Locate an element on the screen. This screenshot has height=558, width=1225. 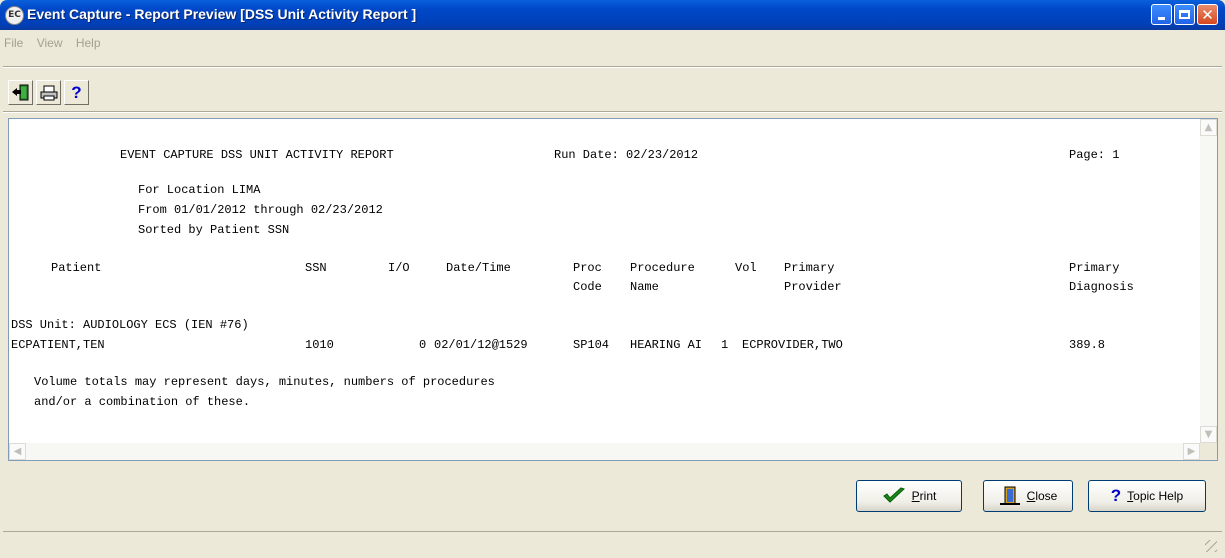
row-ssn: 1010 is located at coordinates (319, 345).